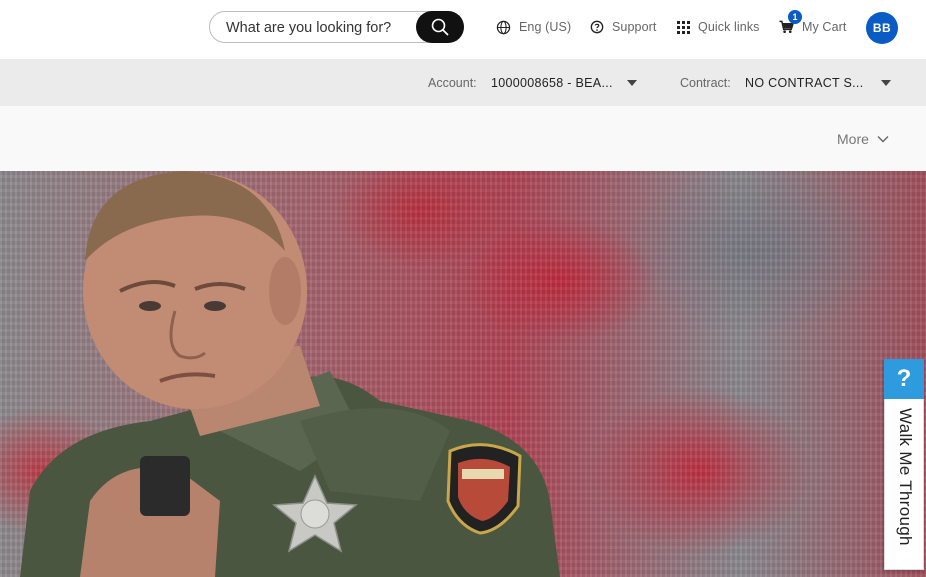 The height and width of the screenshot is (577, 926). What do you see at coordinates (634, 27) in the screenshot?
I see `support-label: Support` at bounding box center [634, 27].